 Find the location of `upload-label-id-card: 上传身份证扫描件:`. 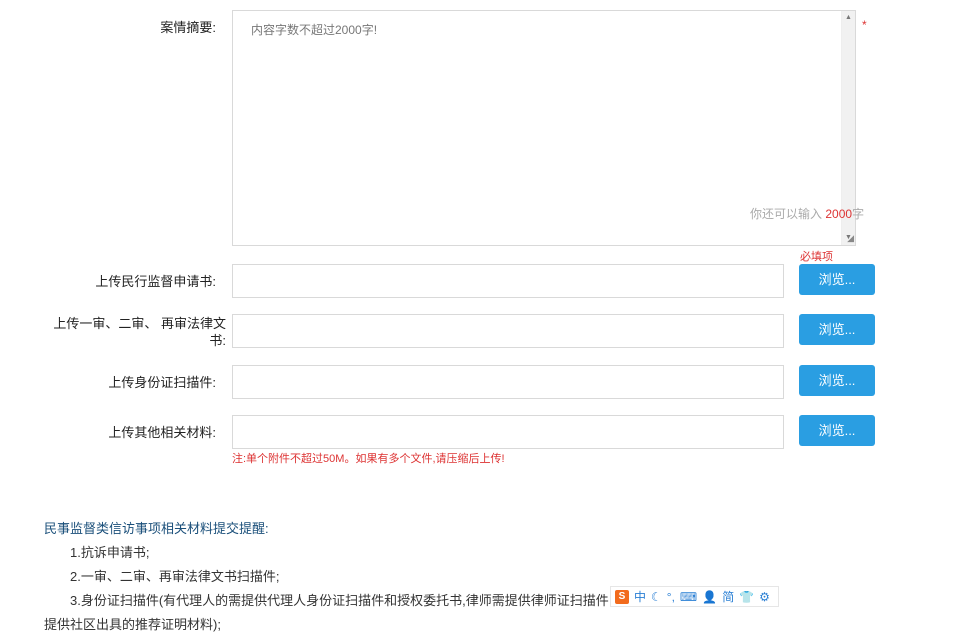

upload-label-id-card: 上传身份证扫描件: is located at coordinates (162, 382).